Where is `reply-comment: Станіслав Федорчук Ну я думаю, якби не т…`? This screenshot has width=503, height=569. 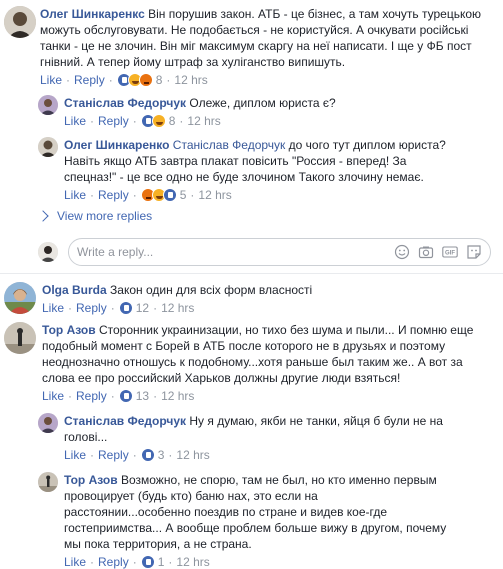
reply-comment: Станіслав Федорчук Ну я думаю, якби не т… is located at coordinates (268, 438).